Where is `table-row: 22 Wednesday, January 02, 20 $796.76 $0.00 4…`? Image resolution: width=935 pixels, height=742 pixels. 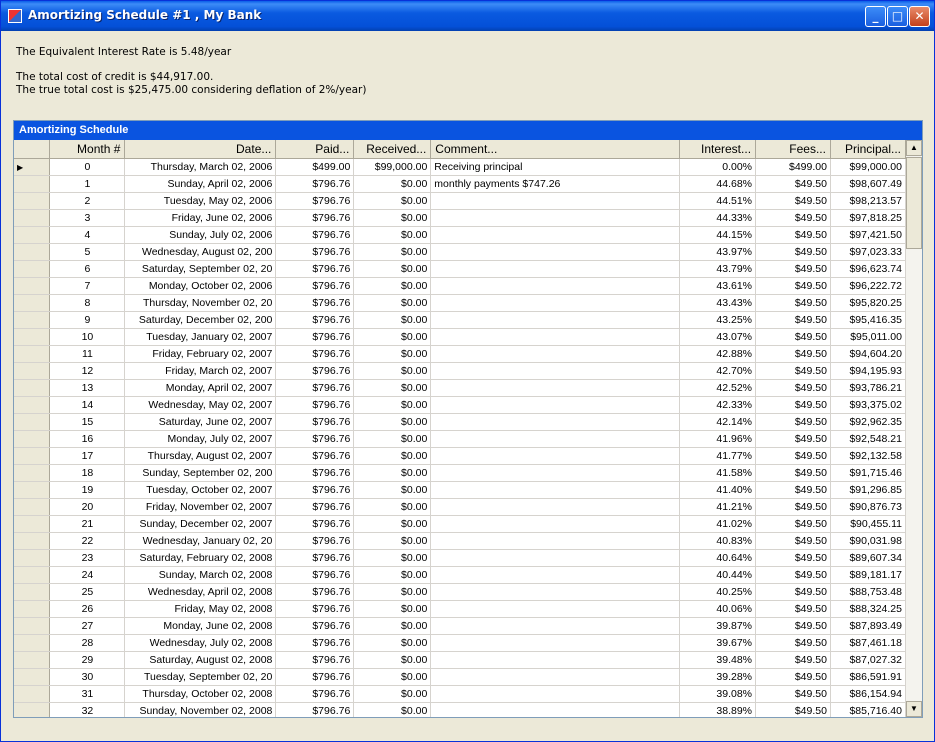
table-row: 22 Wednesday, January 02, 20 $796.76 $0.00 4… is located at coordinates (460, 541).